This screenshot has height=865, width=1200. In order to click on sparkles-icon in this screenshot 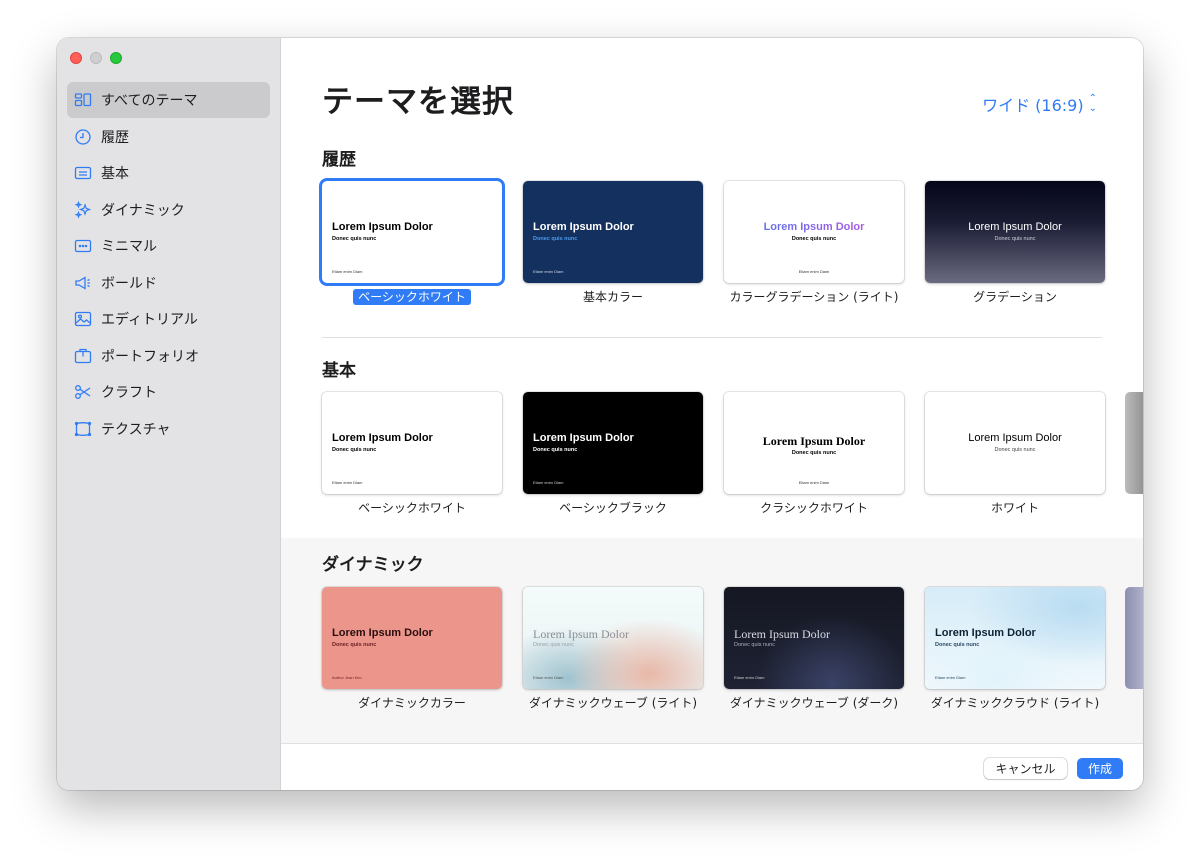, I will do `click(83, 209)`.